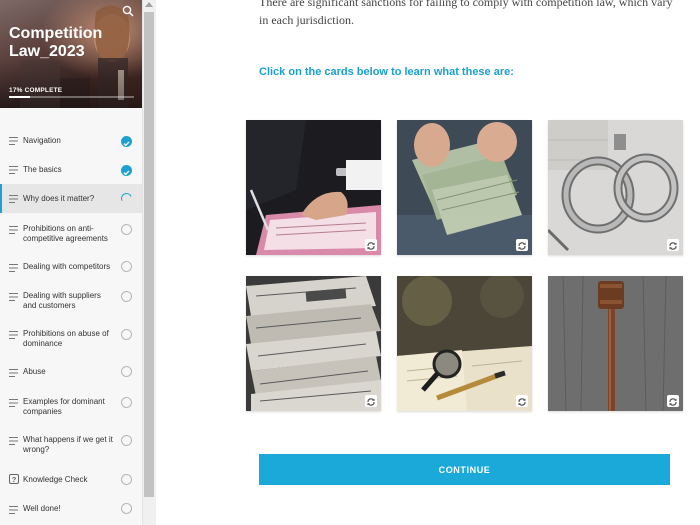 This screenshot has height=525, width=700. What do you see at coordinates (59, 198) in the screenshot?
I see `nav-label: Why does it matter?` at bounding box center [59, 198].